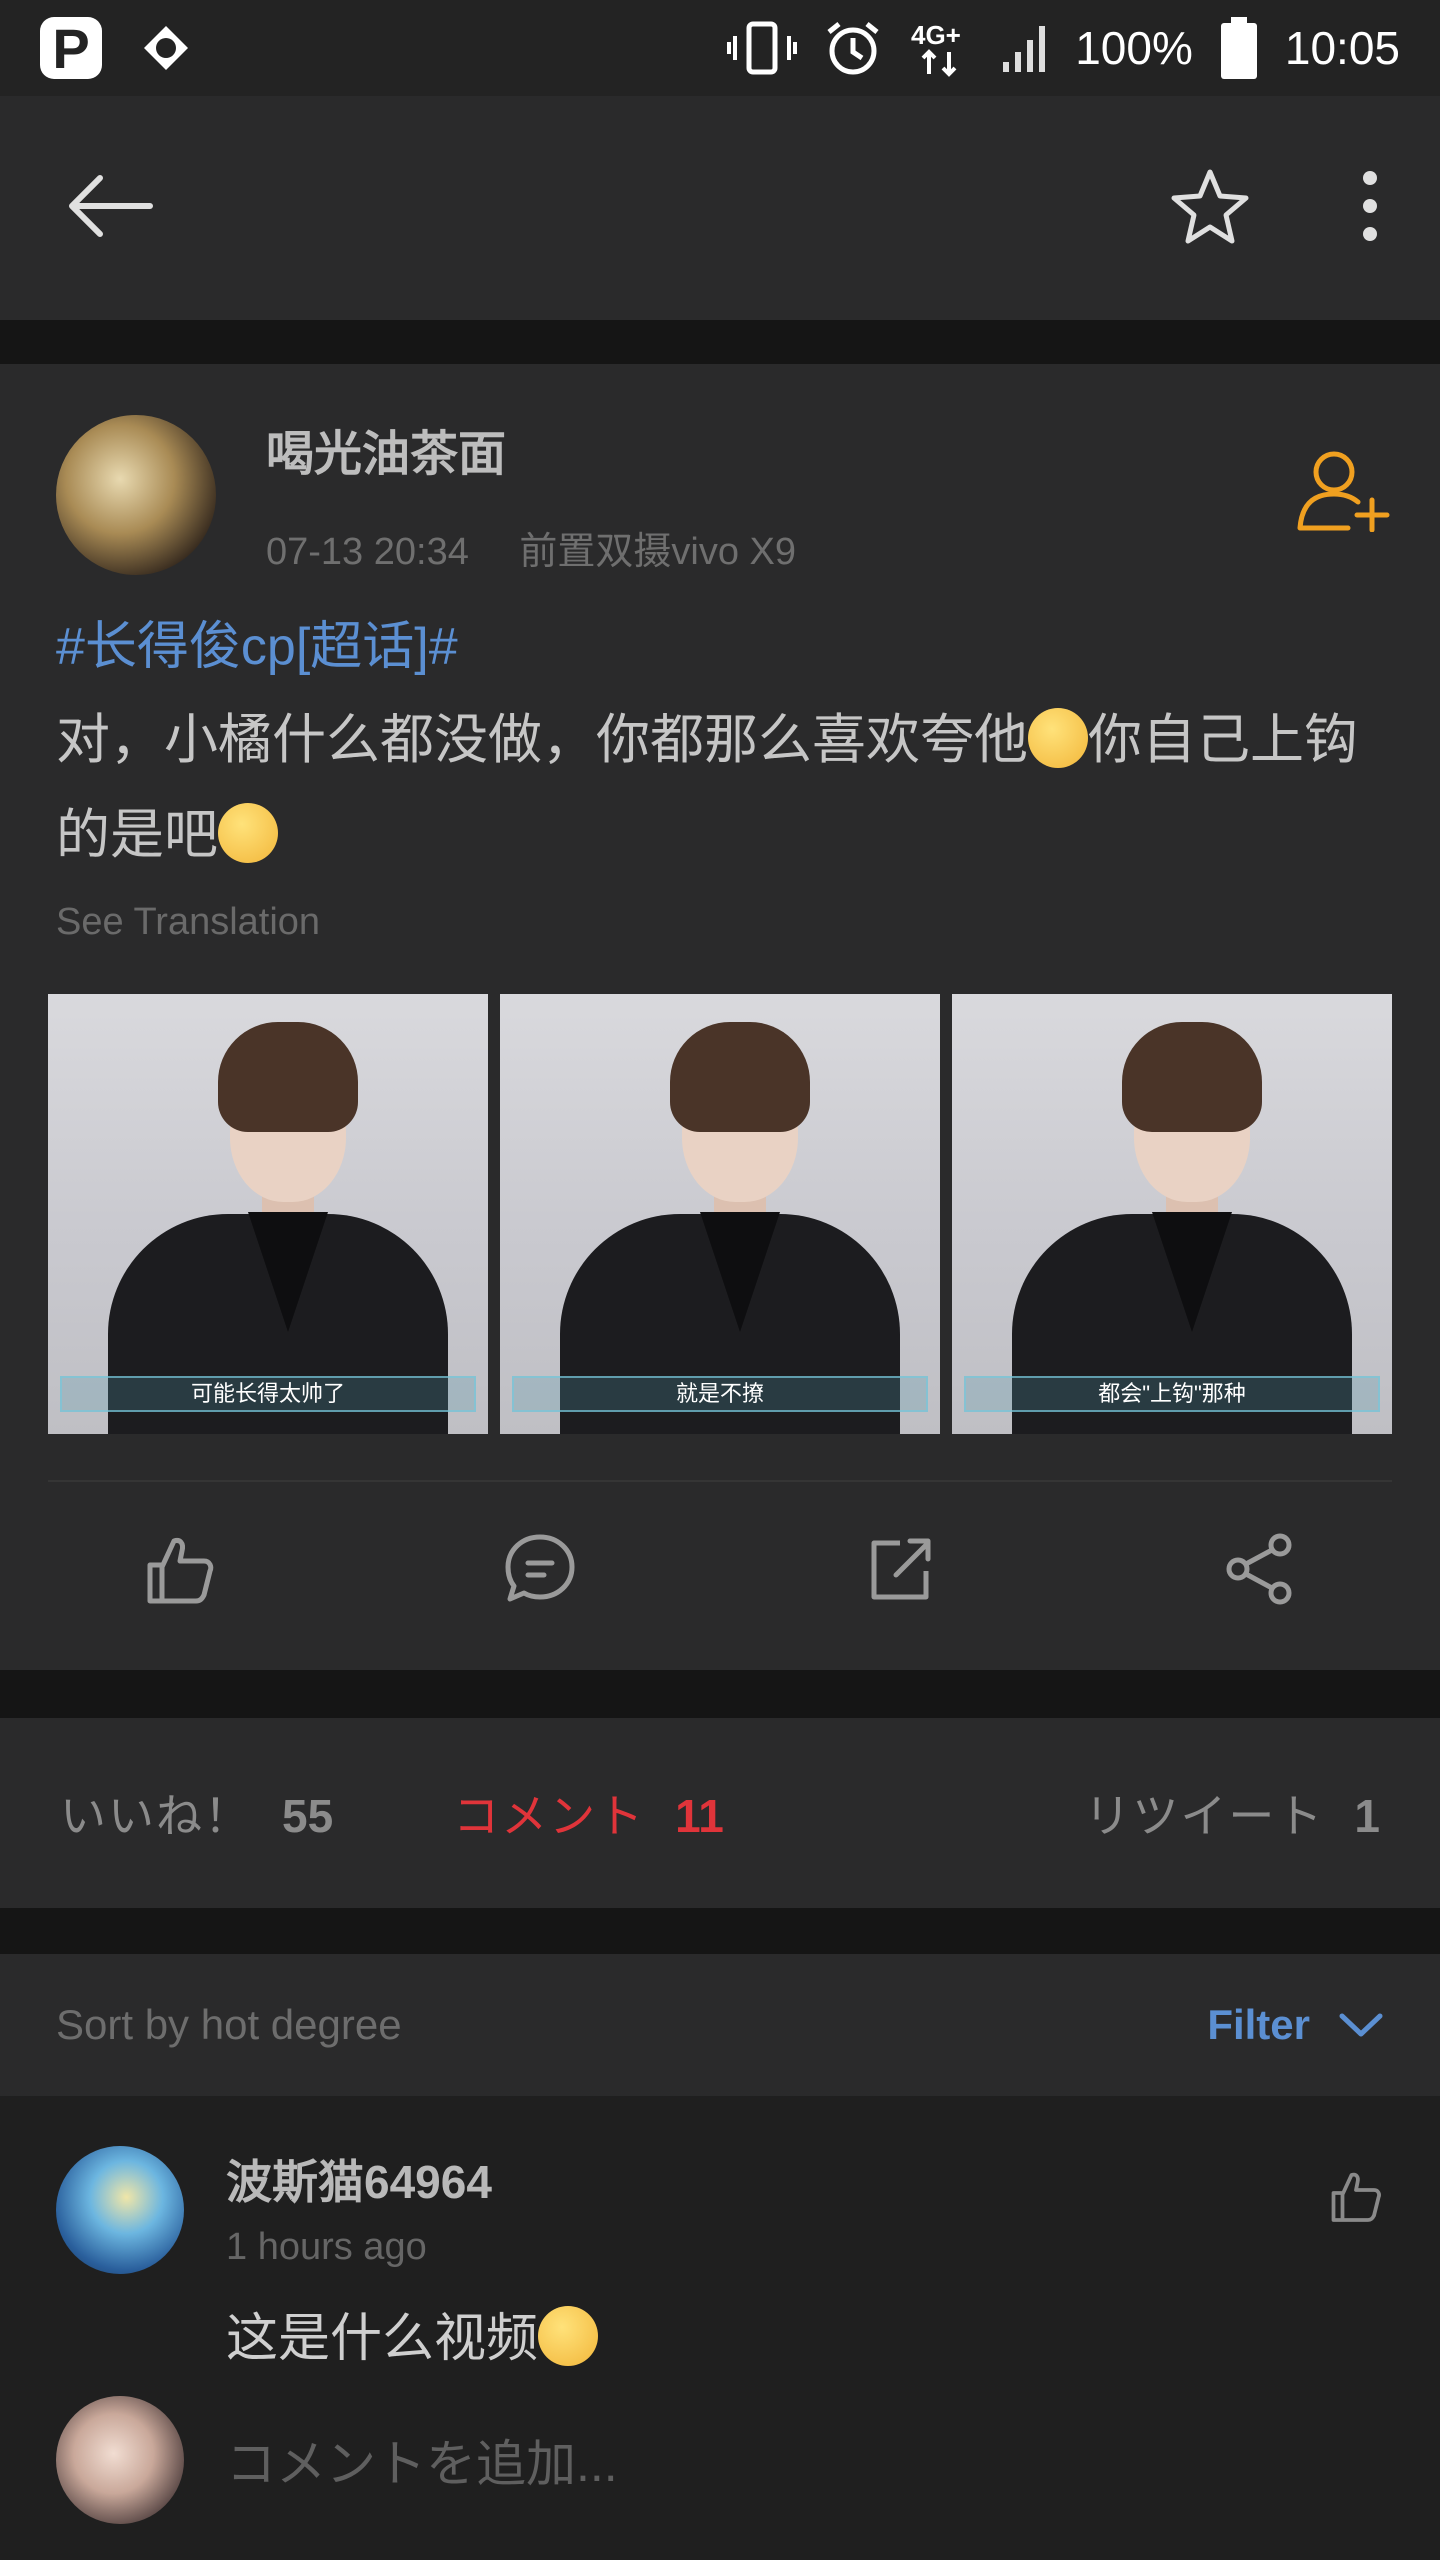 The height and width of the screenshot is (2560, 1440). What do you see at coordinates (110, 208) in the screenshot?
I see `back-arrow-icon` at bounding box center [110, 208].